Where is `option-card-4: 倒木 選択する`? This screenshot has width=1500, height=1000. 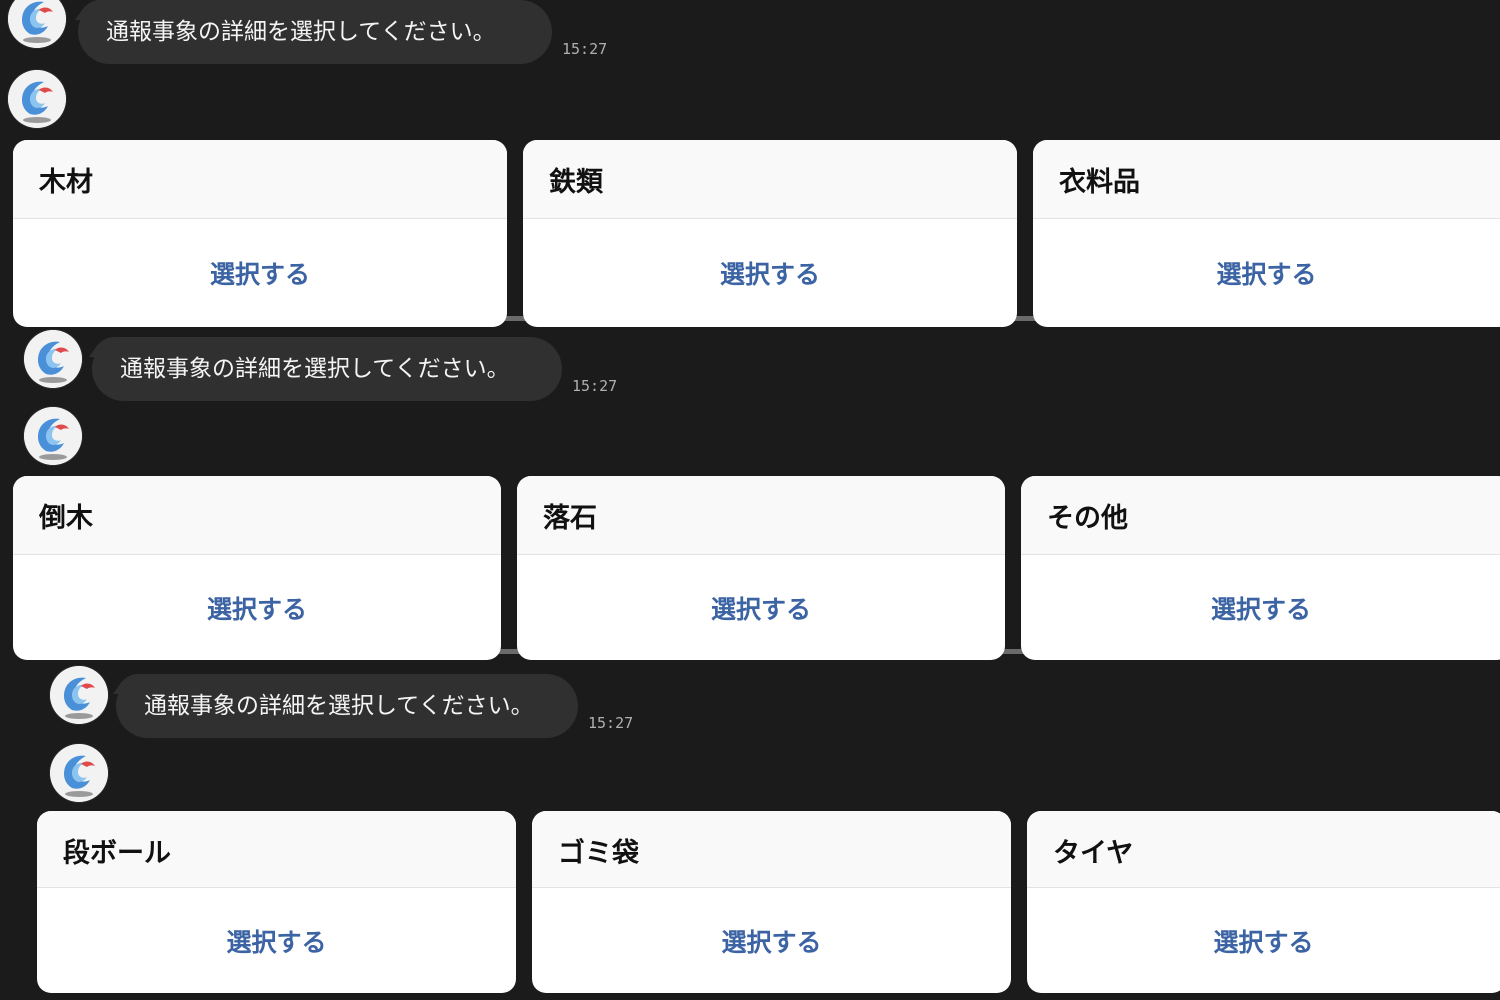
option-card-4: 倒木 選択する is located at coordinates (257, 568).